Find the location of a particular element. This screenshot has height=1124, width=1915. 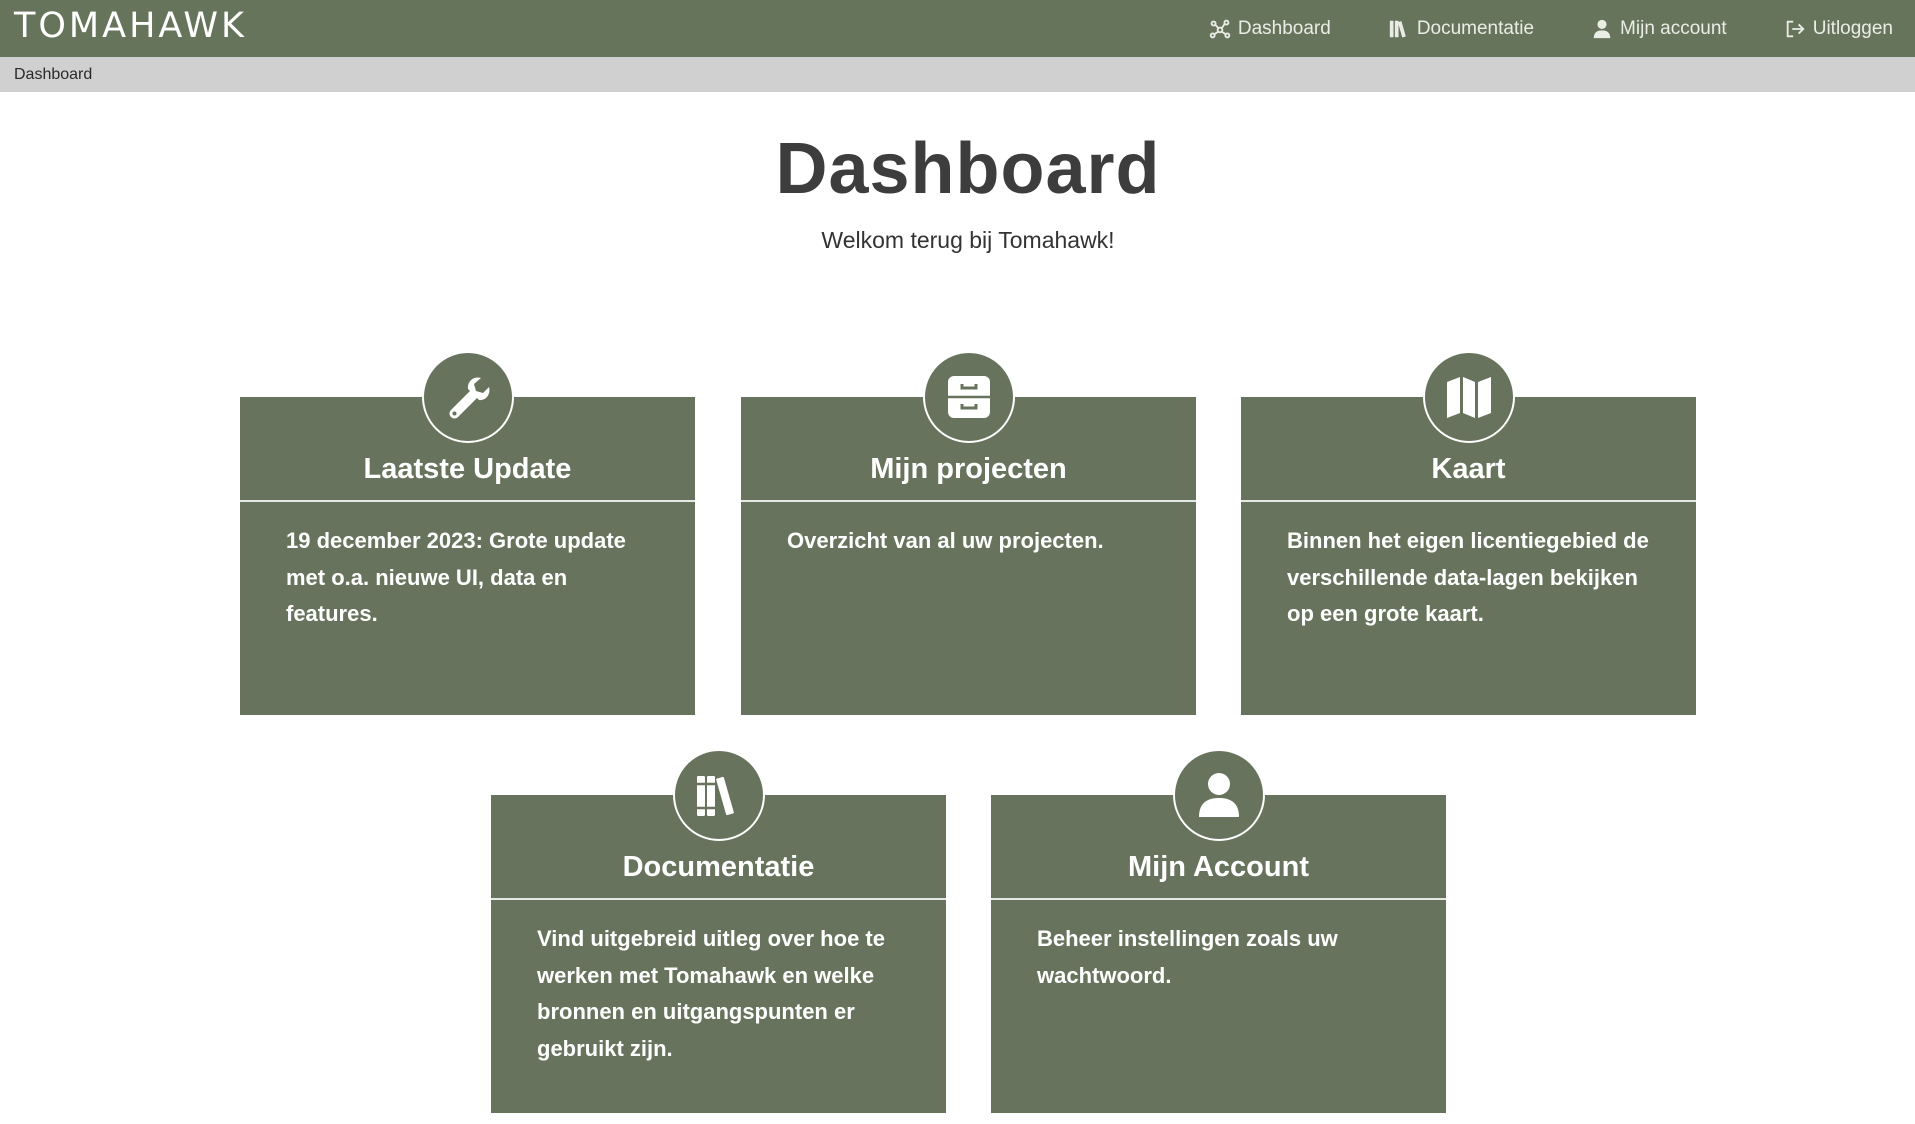

nav-item-label: Documentatie is located at coordinates (1475, 28).